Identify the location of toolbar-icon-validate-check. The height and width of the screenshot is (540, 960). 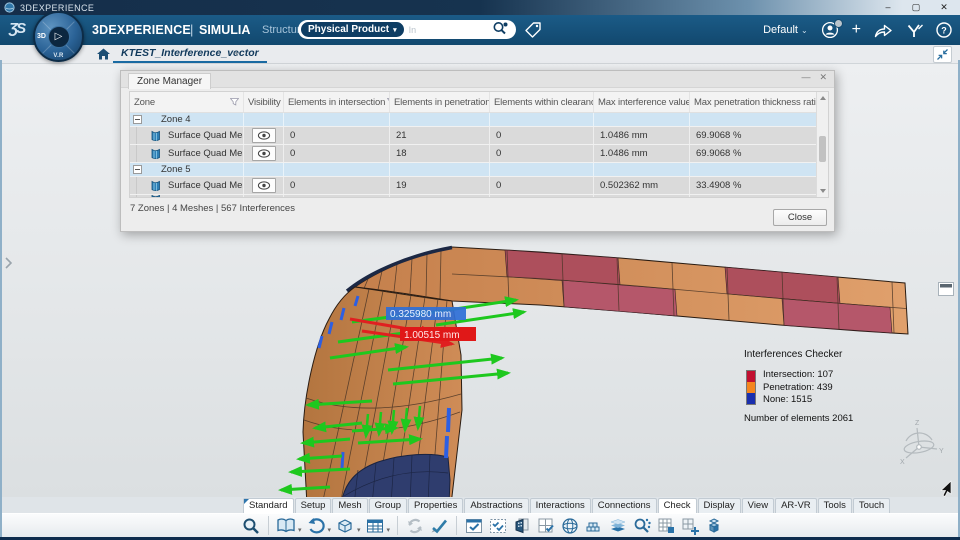
(439, 526).